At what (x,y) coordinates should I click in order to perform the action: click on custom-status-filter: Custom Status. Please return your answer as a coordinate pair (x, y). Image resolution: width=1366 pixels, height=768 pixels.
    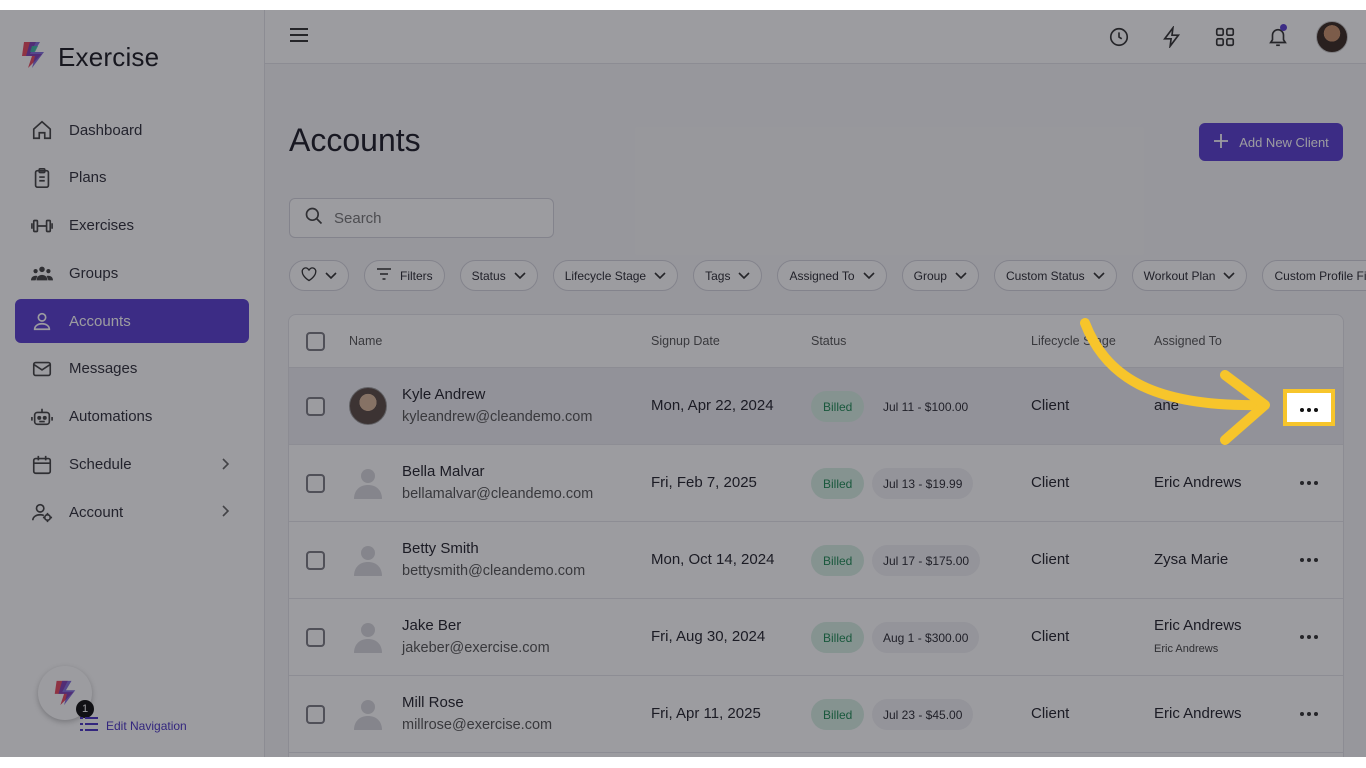
    Looking at the image, I should click on (1055, 275).